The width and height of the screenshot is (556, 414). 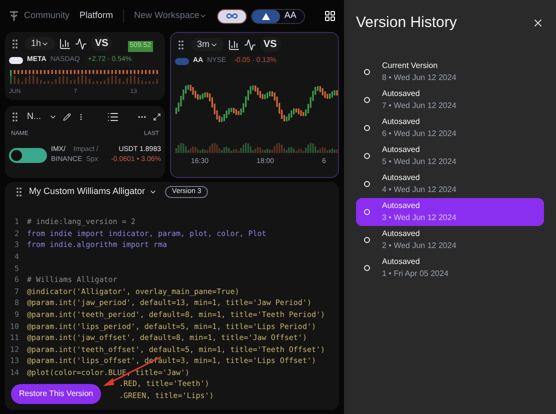 I want to click on version-date: 3 • Wed Jun 12 2024, so click(x=419, y=218).